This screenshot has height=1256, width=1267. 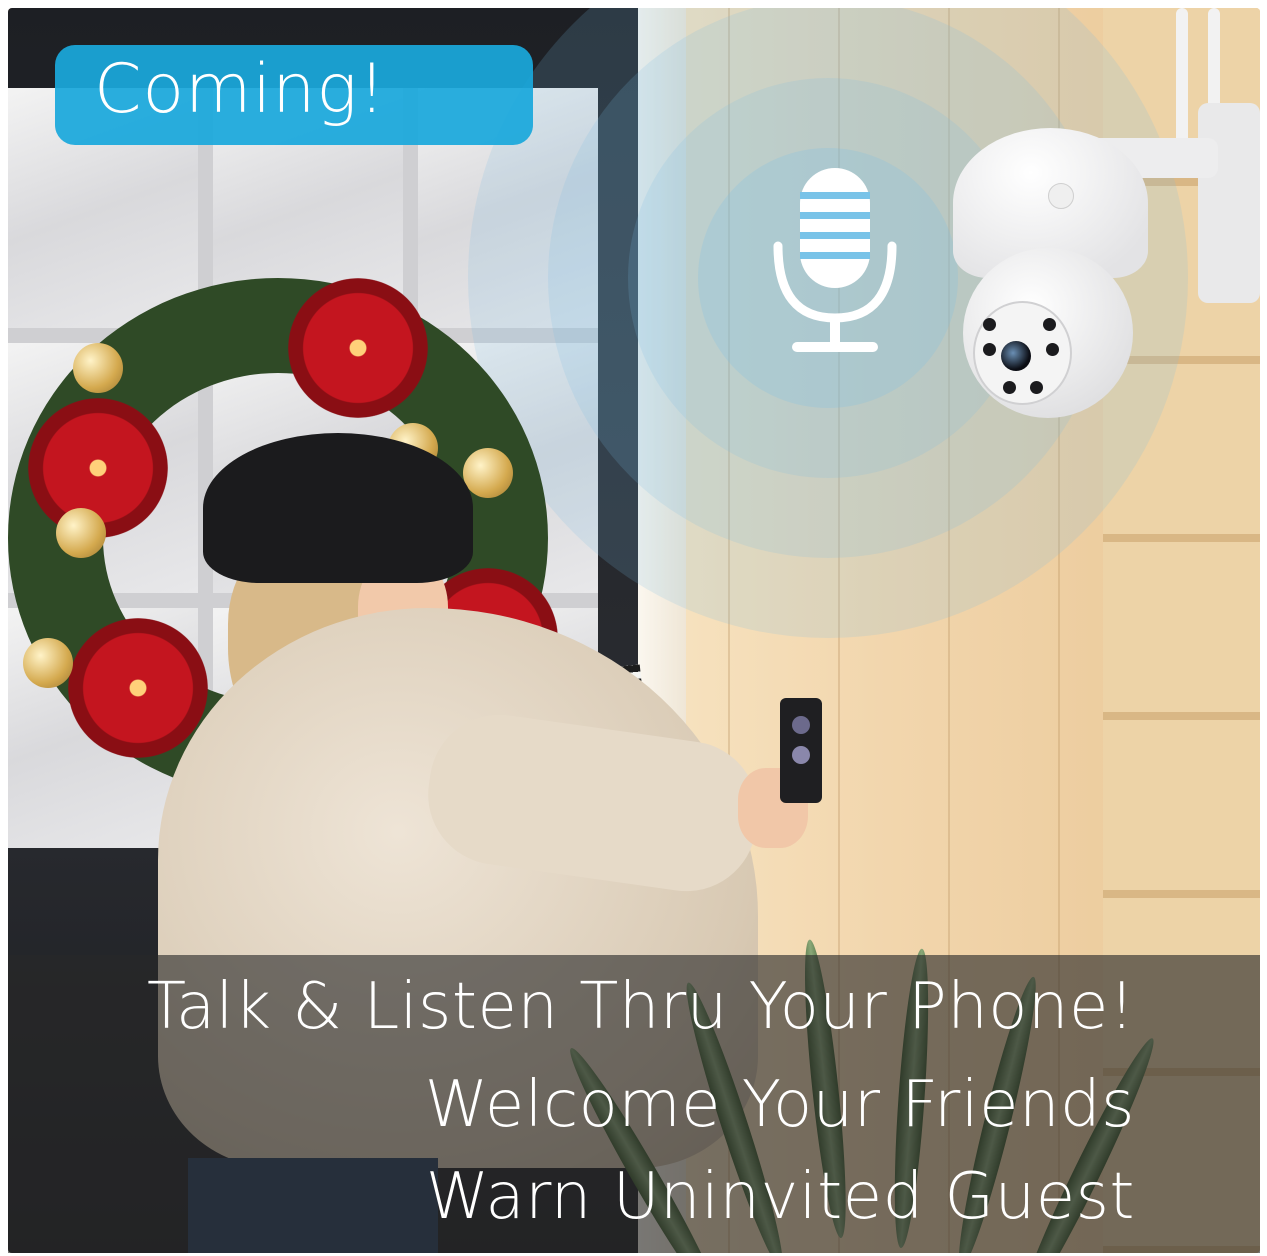 I want to click on banner-label: Coming!, so click(x=240, y=89).